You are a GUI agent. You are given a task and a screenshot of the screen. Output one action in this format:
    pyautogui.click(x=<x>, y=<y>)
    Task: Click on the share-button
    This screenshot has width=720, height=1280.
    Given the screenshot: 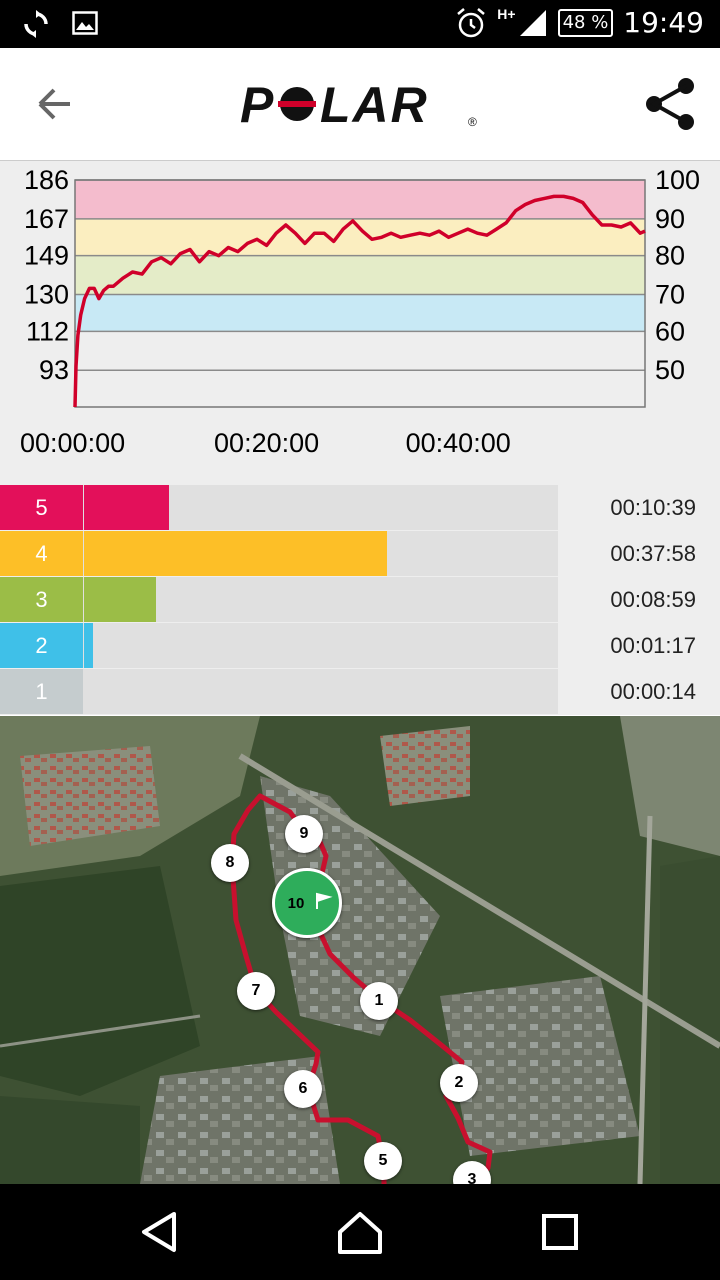 What is the action you would take?
    pyautogui.click(x=670, y=104)
    